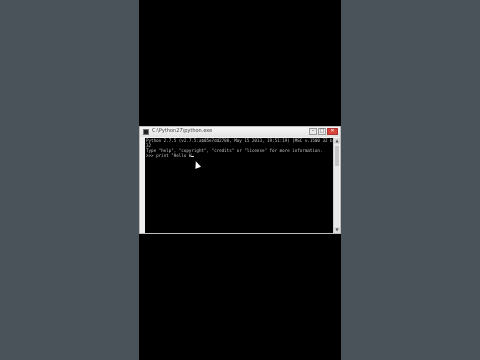 This screenshot has height=360, width=480. Describe the element at coordinates (337, 141) in the screenshot. I see `scroll-up-icon: ▲` at that location.